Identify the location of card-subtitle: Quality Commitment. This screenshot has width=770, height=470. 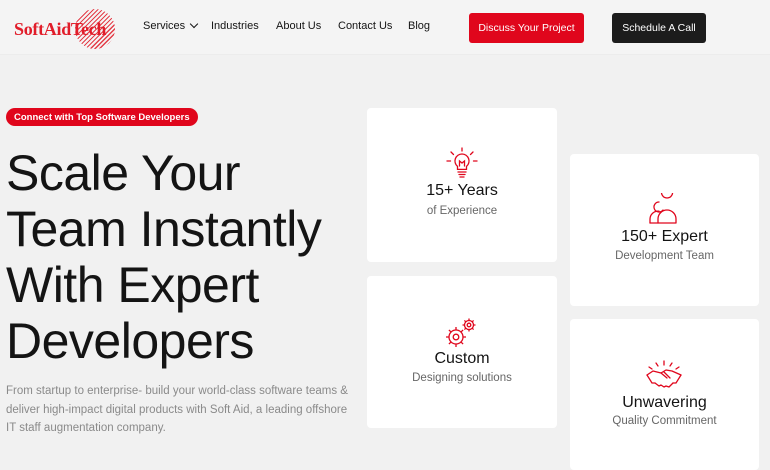
(664, 421).